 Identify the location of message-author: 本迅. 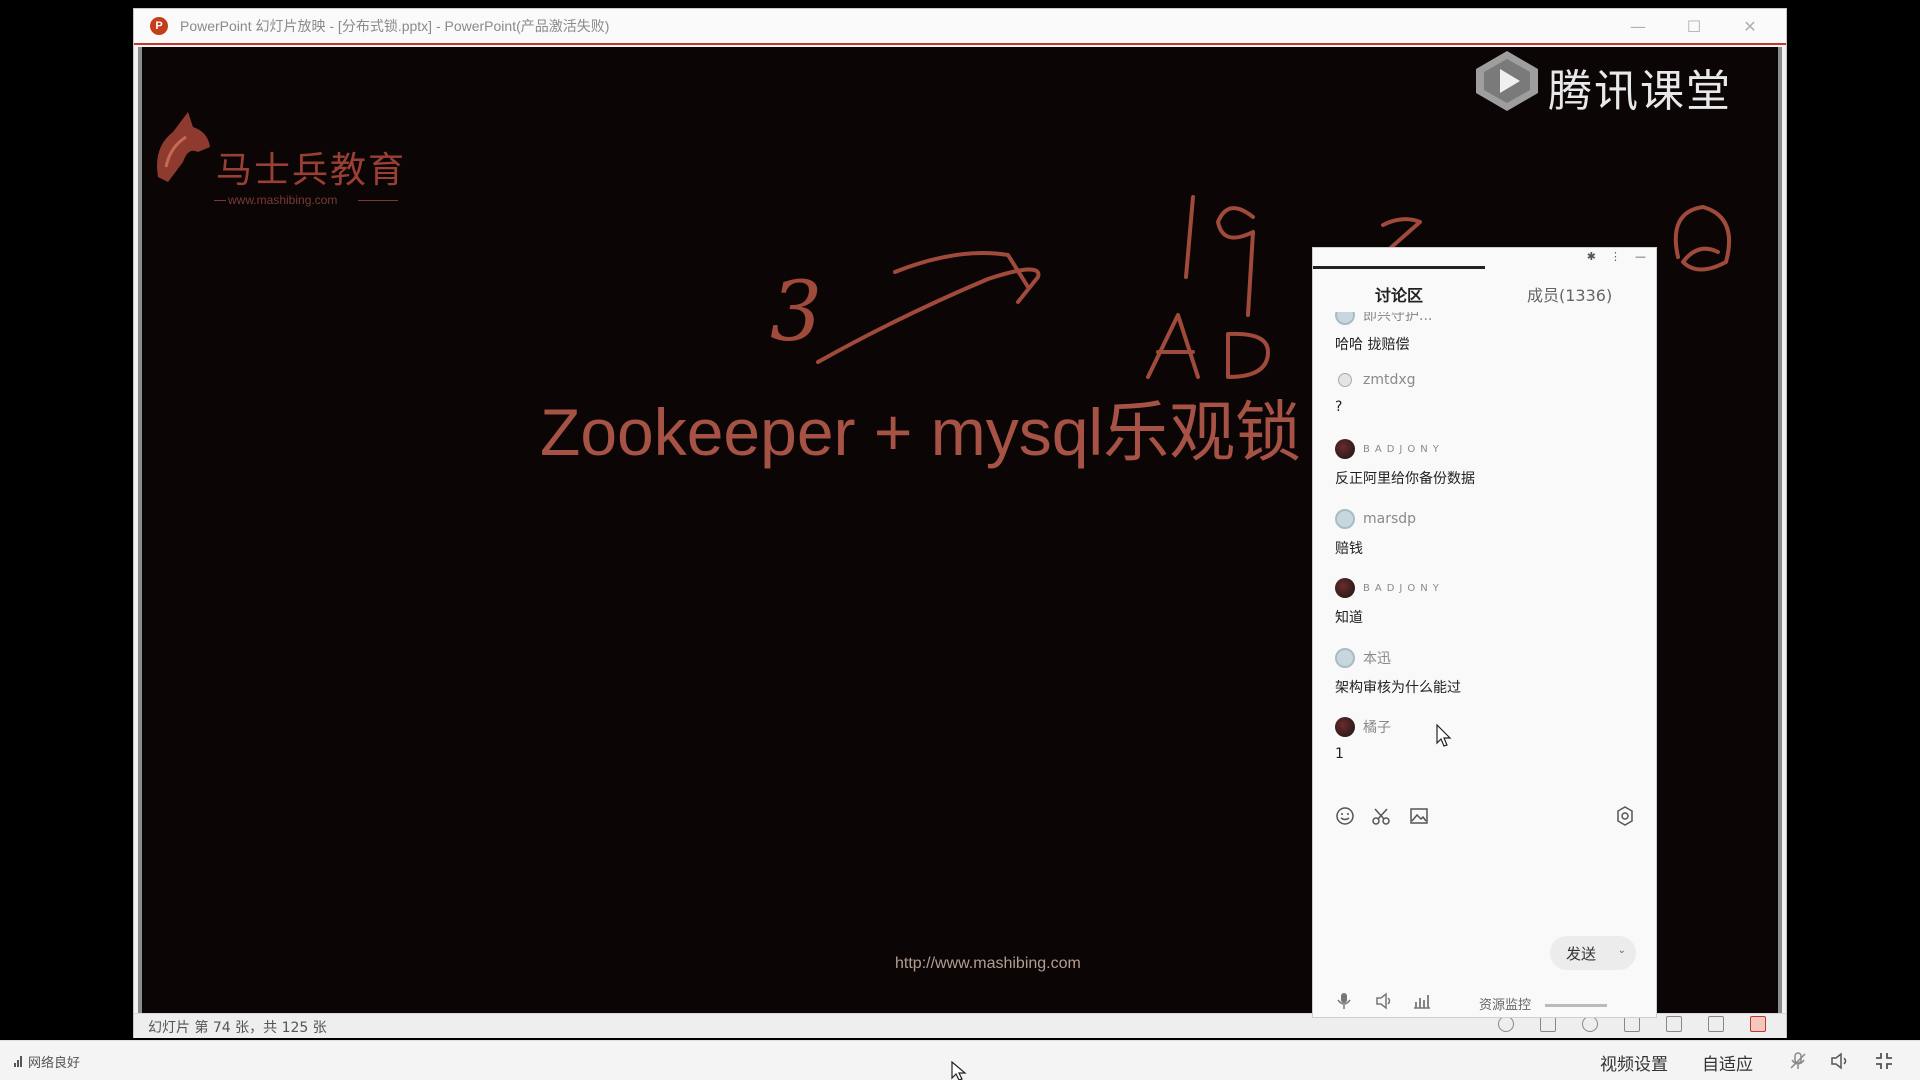
(1377, 658).